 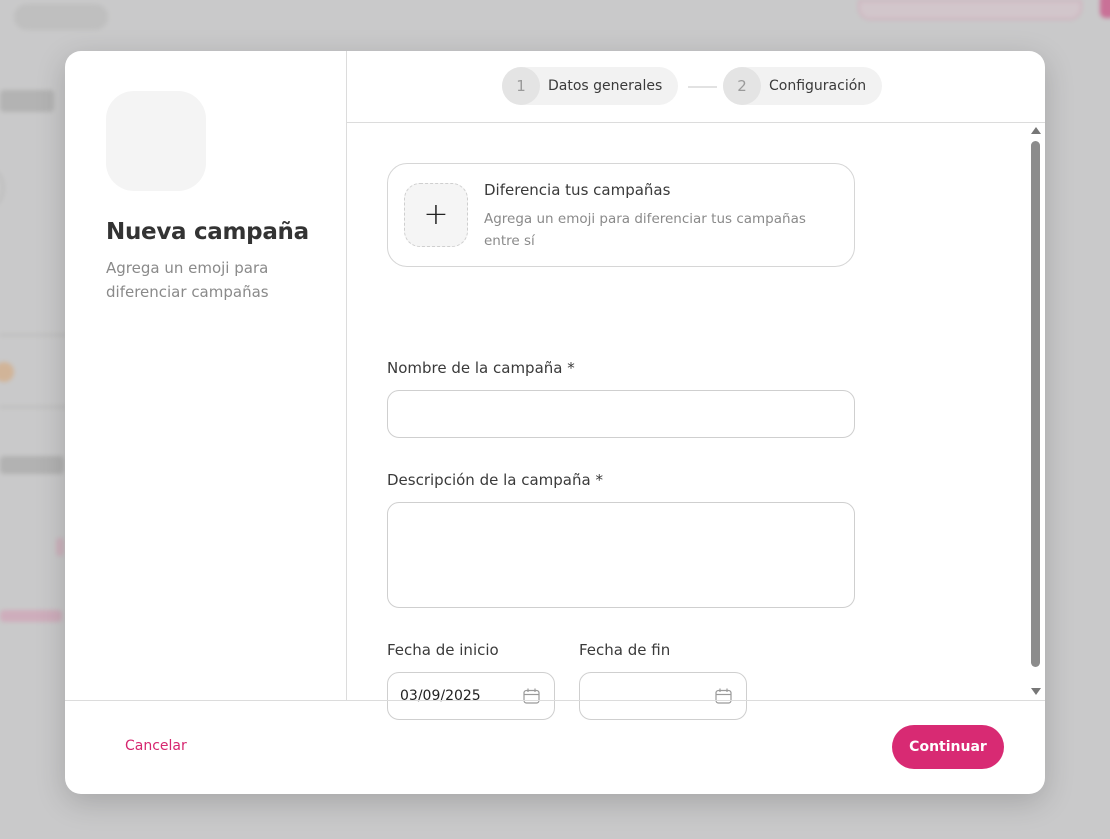 I want to click on start-date-label: Fecha de inicio, so click(x=443, y=650).